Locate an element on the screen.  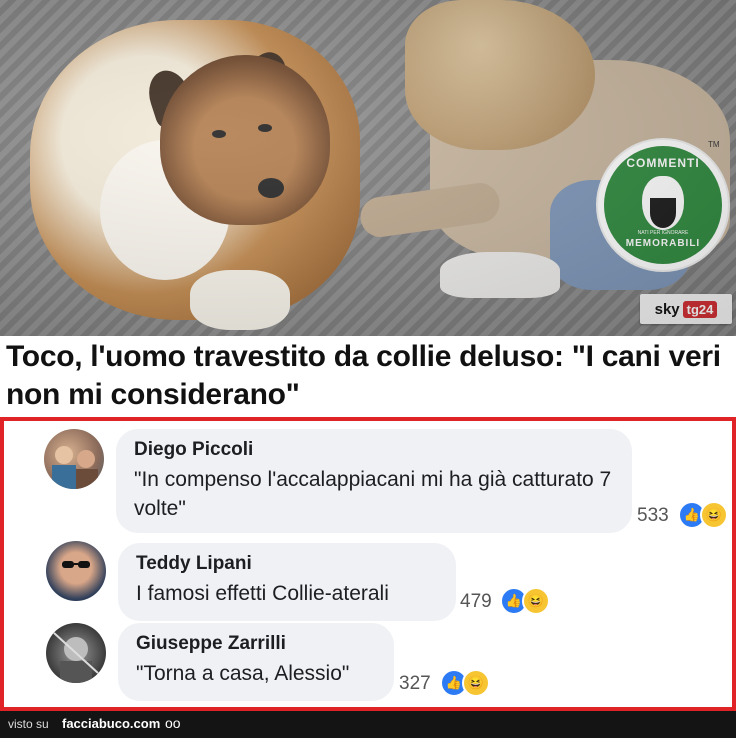
collie-paw is located at coordinates (240, 300).